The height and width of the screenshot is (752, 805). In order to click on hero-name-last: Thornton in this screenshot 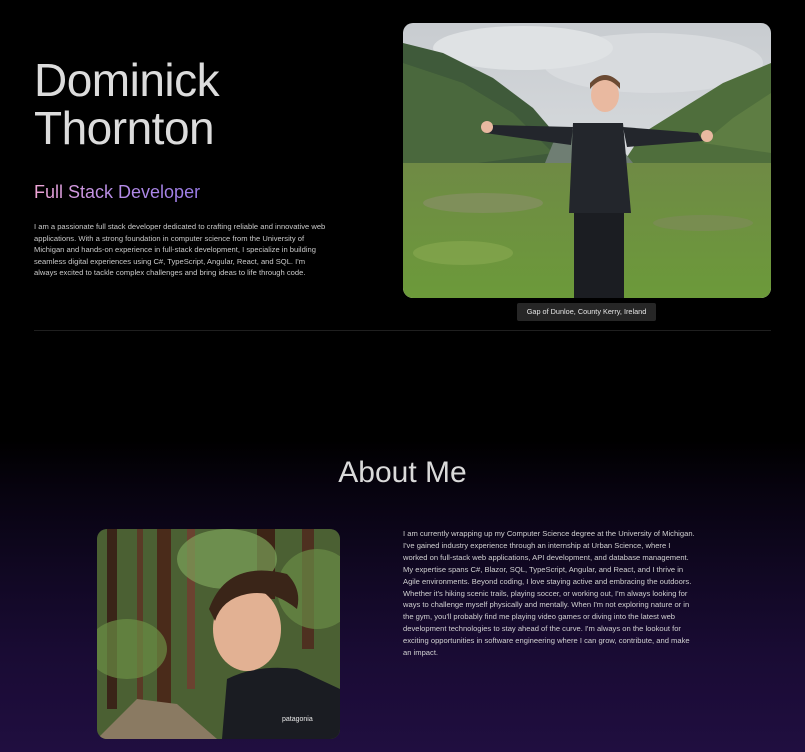, I will do `click(124, 128)`.